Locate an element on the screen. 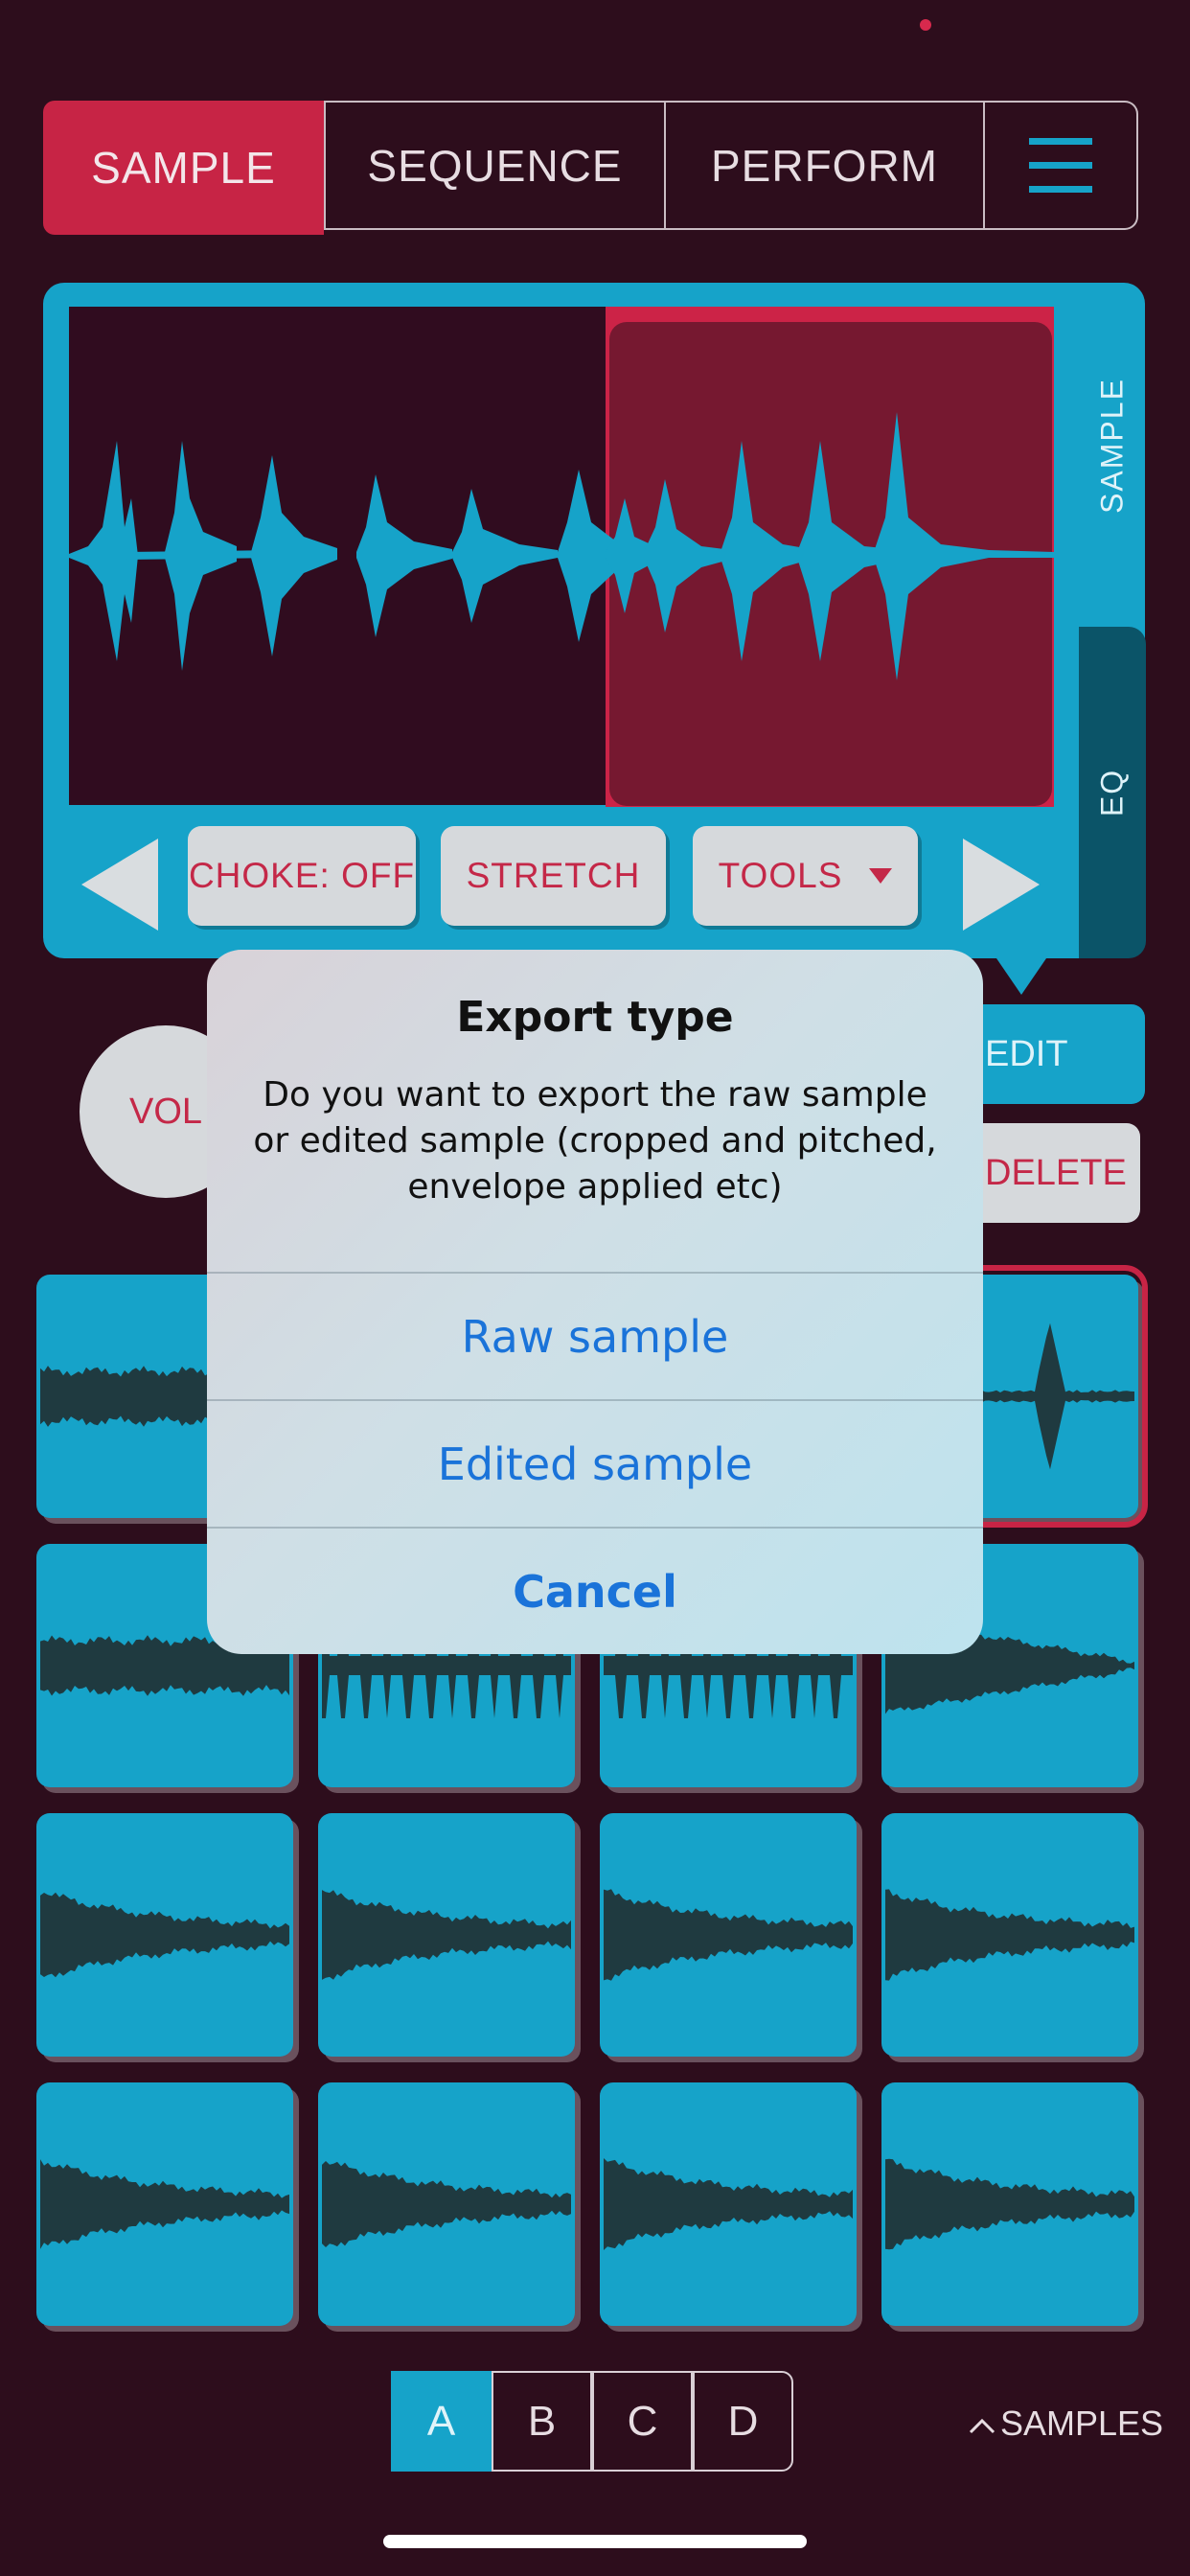  tab-perform: PERFORM is located at coordinates (826, 165).